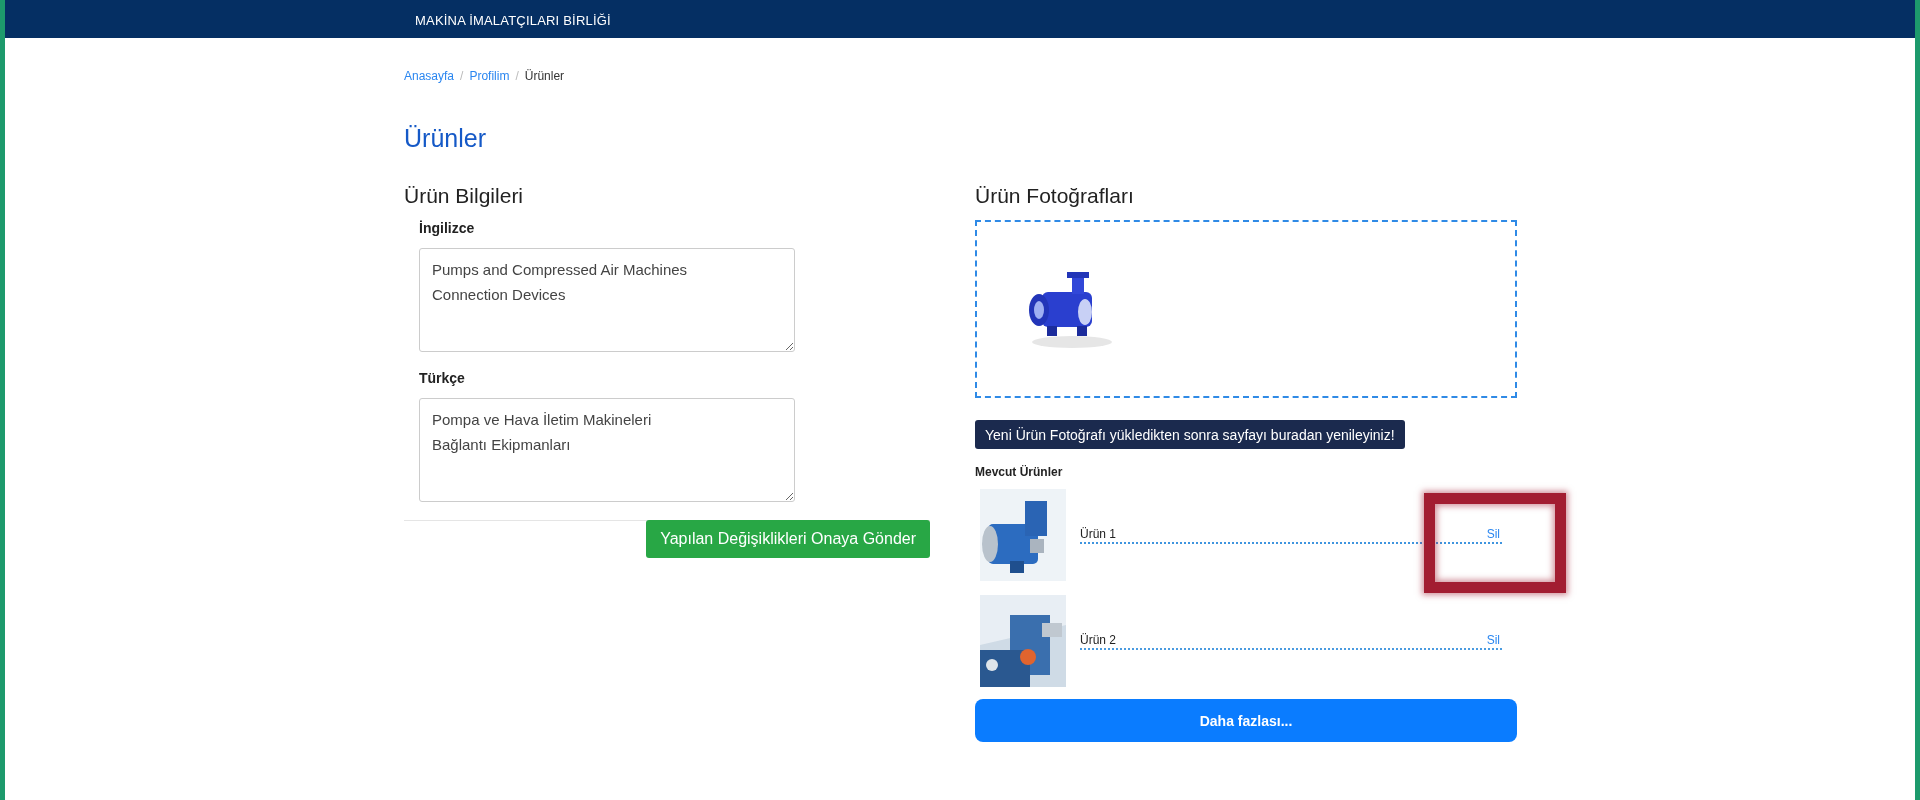  I want to click on page-title: Ürünler, so click(445, 139).